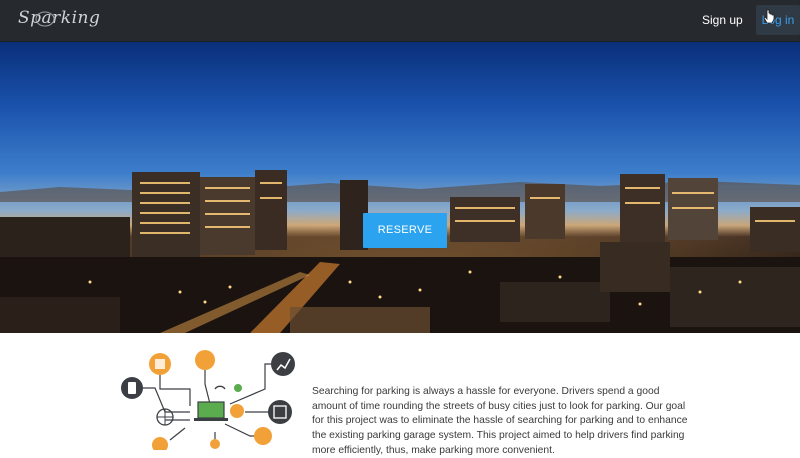  I want to click on hand-cursor-icon, so click(769, 16).